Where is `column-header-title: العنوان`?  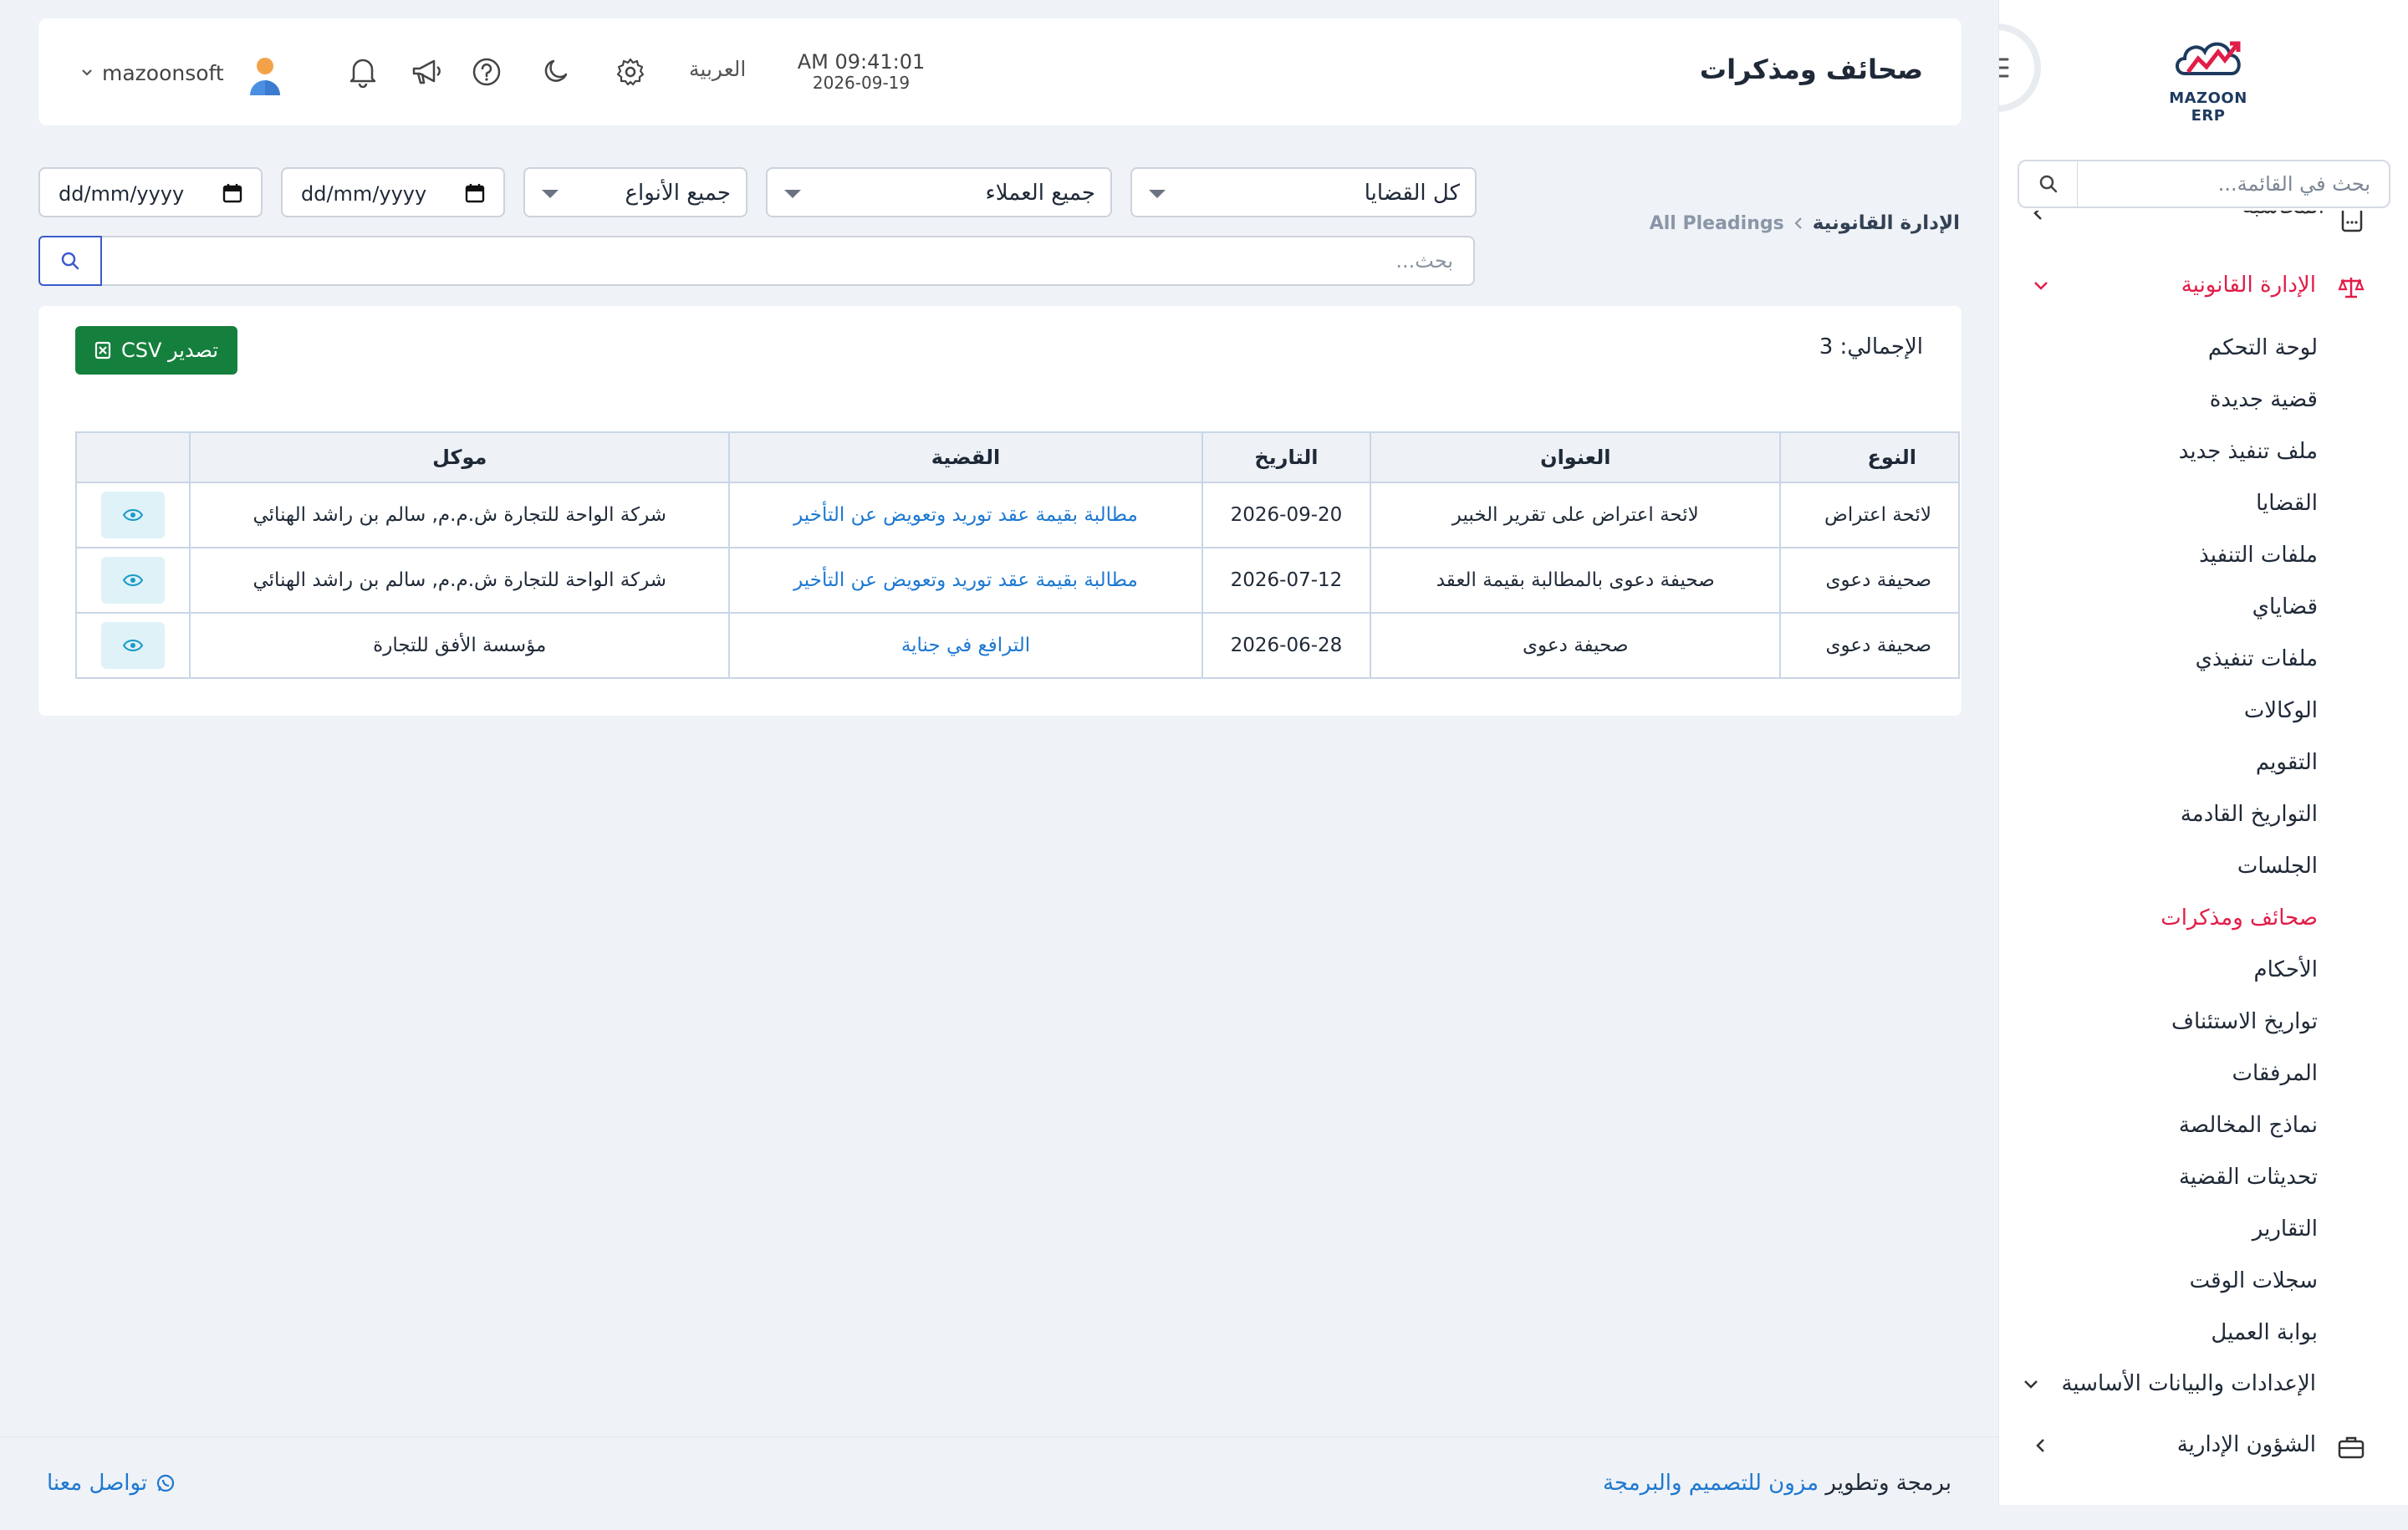
column-header-title: العنوان is located at coordinates (1576, 457).